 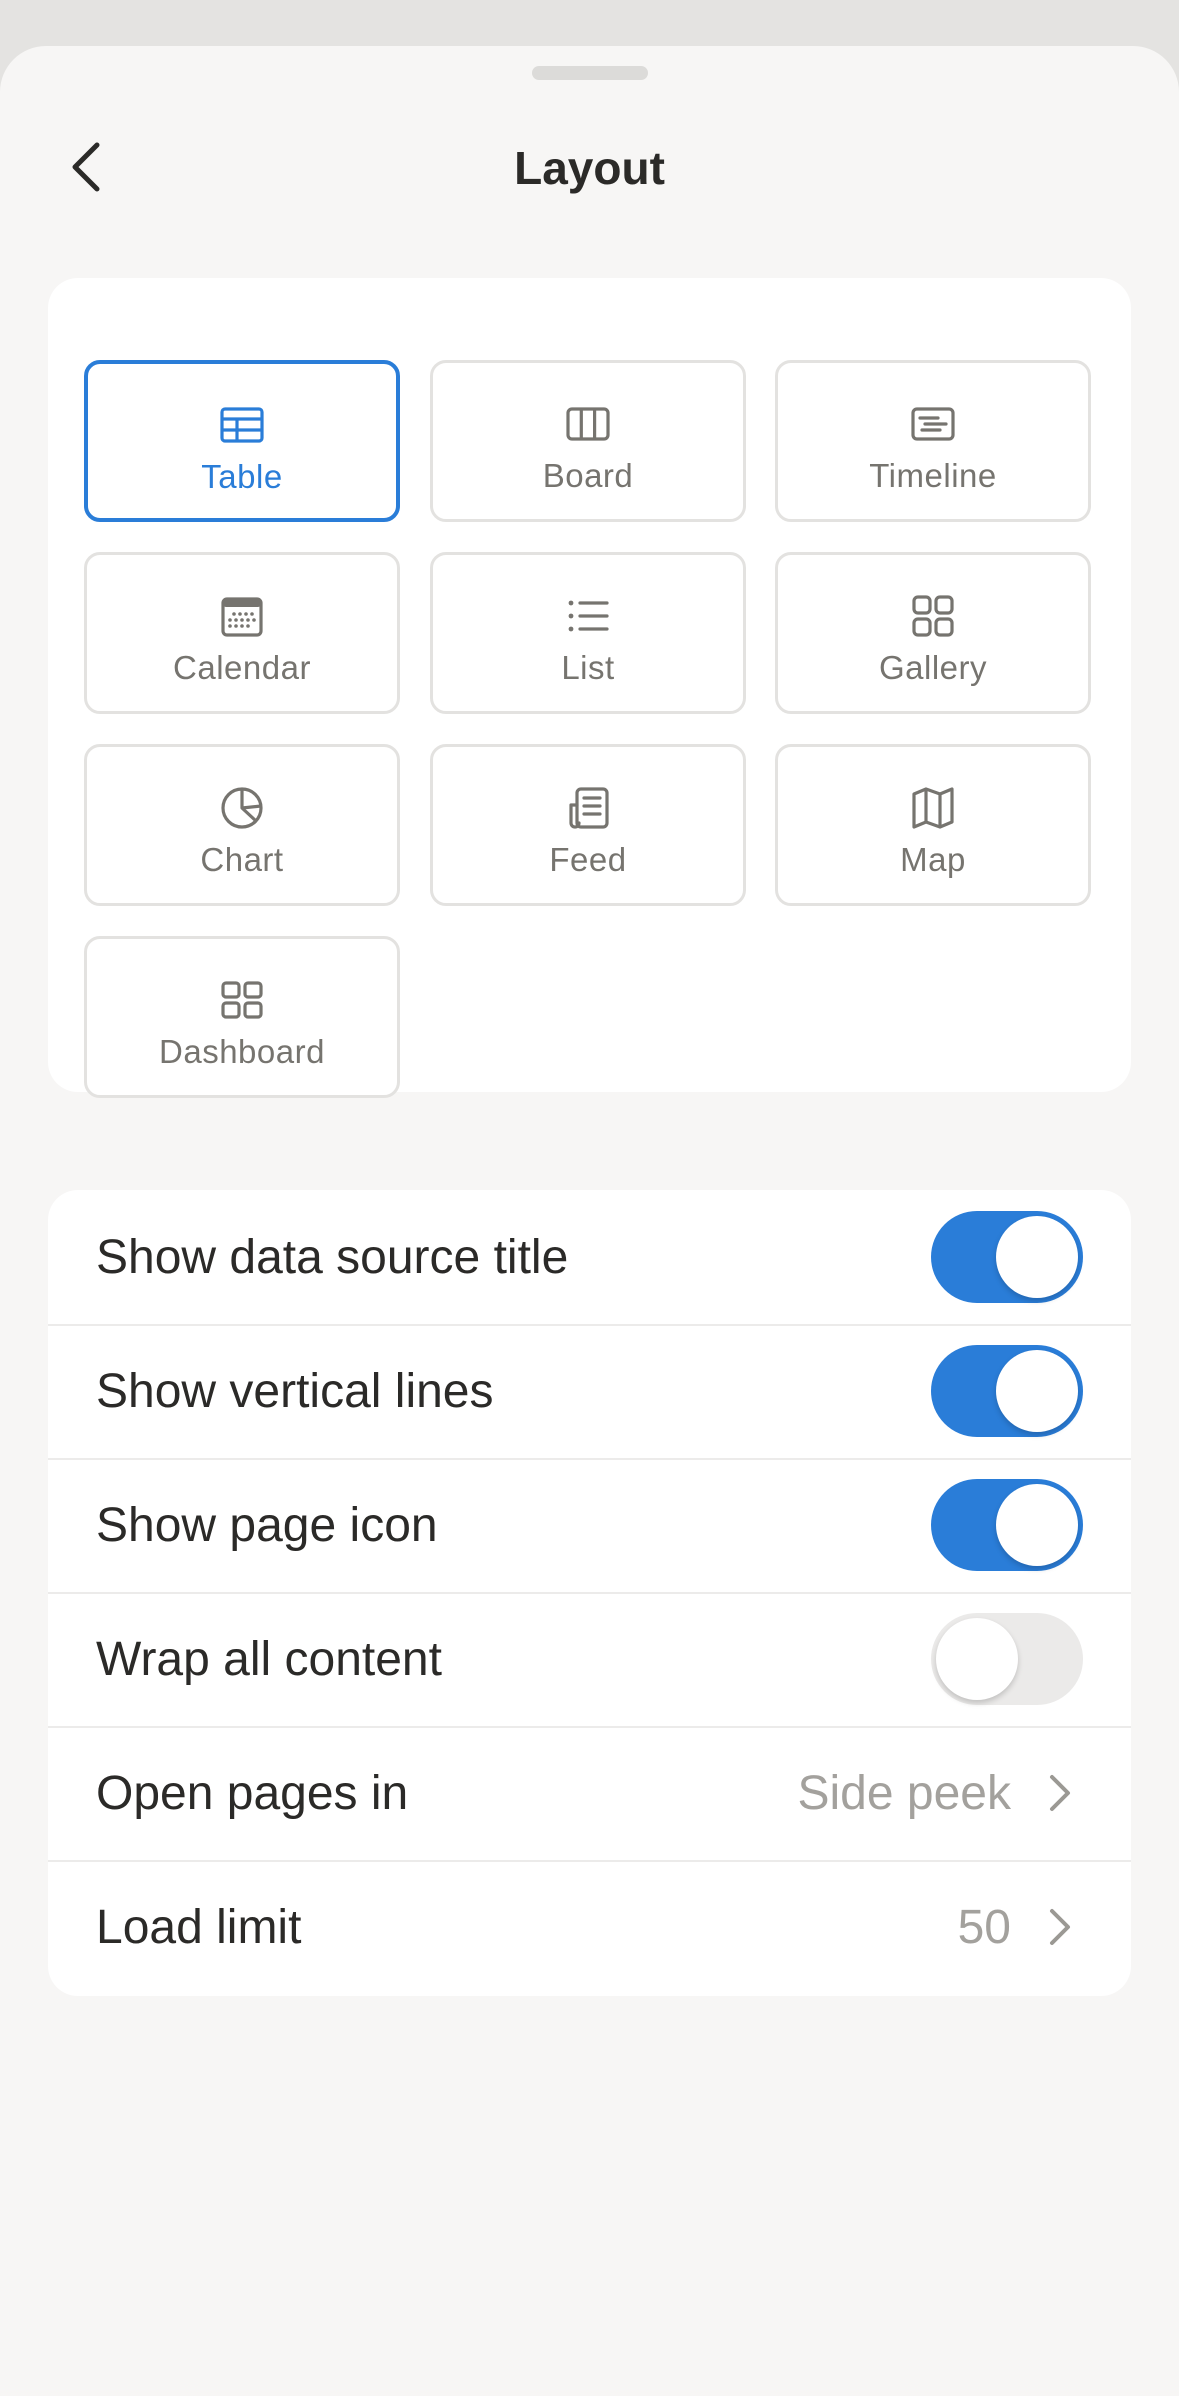 I want to click on setting-value: 50, so click(x=984, y=1927).